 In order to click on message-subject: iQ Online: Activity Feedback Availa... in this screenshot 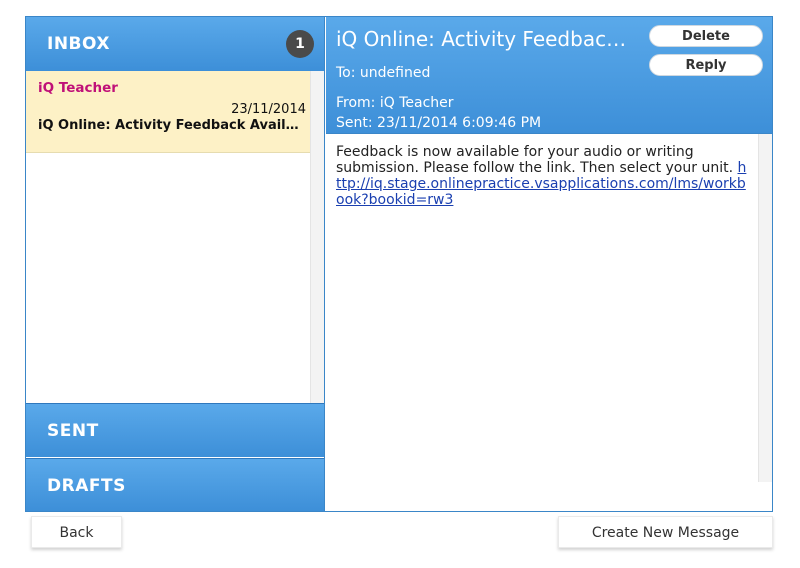, I will do `click(172, 125)`.